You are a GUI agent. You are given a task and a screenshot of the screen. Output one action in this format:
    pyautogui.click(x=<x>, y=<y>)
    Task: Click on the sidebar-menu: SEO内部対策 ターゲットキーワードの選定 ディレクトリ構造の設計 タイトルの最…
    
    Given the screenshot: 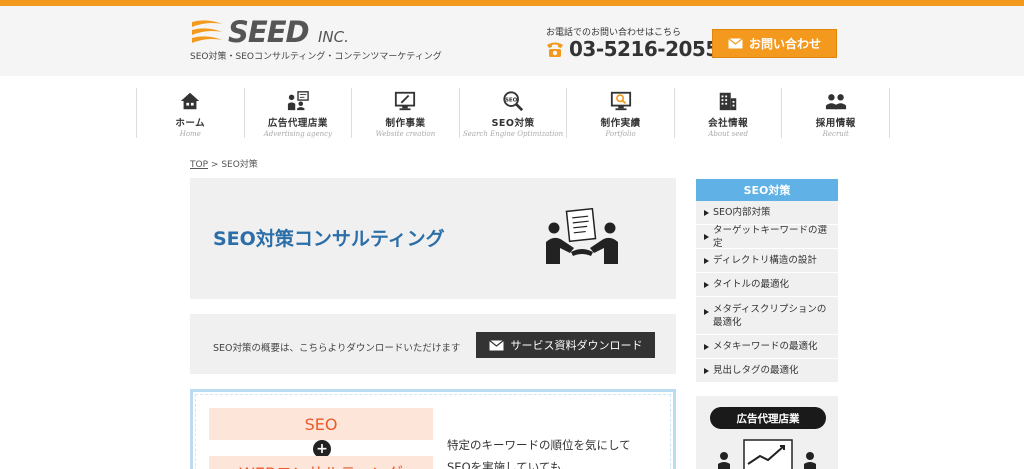 What is the action you would take?
    pyautogui.click(x=767, y=292)
    